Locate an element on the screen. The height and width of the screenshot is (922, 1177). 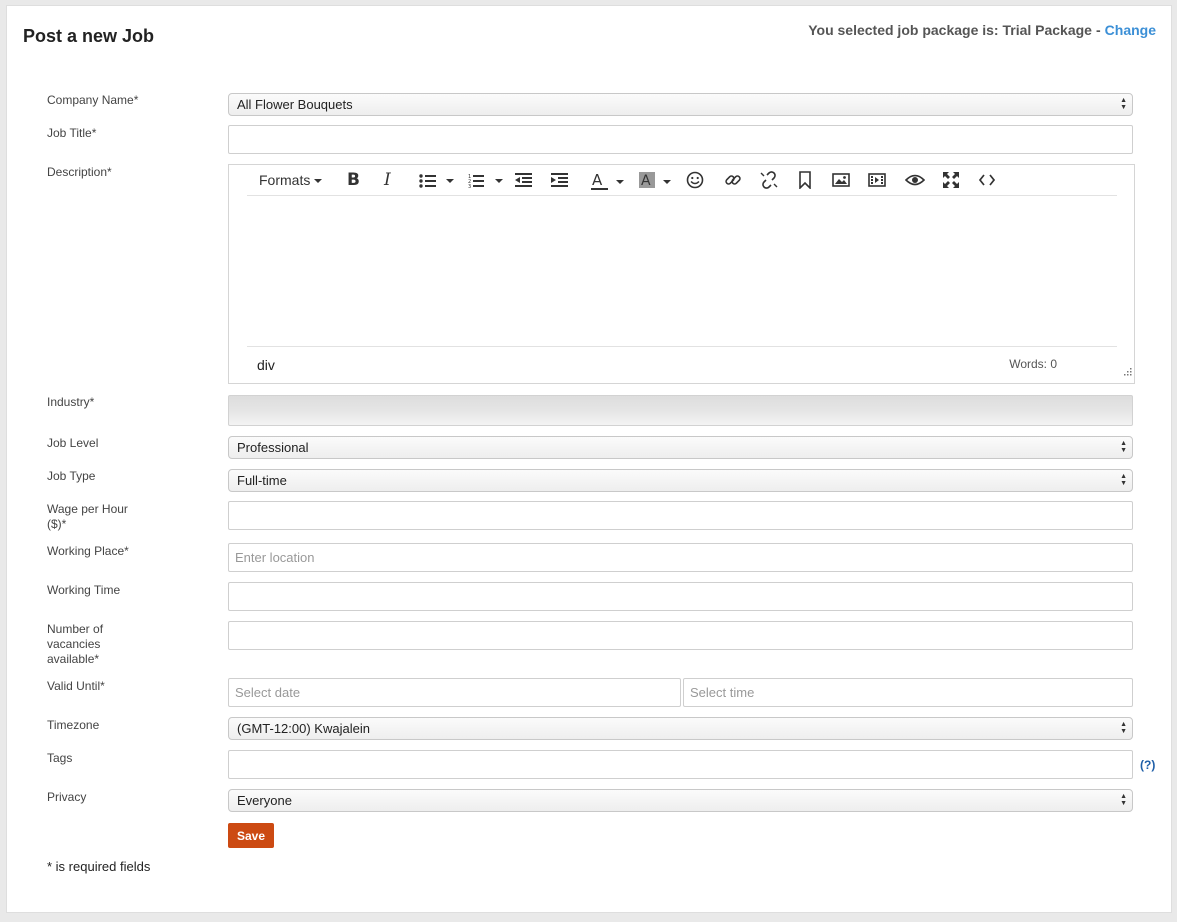
editor-statusbar: div Words: 0 is located at coordinates (682, 364).